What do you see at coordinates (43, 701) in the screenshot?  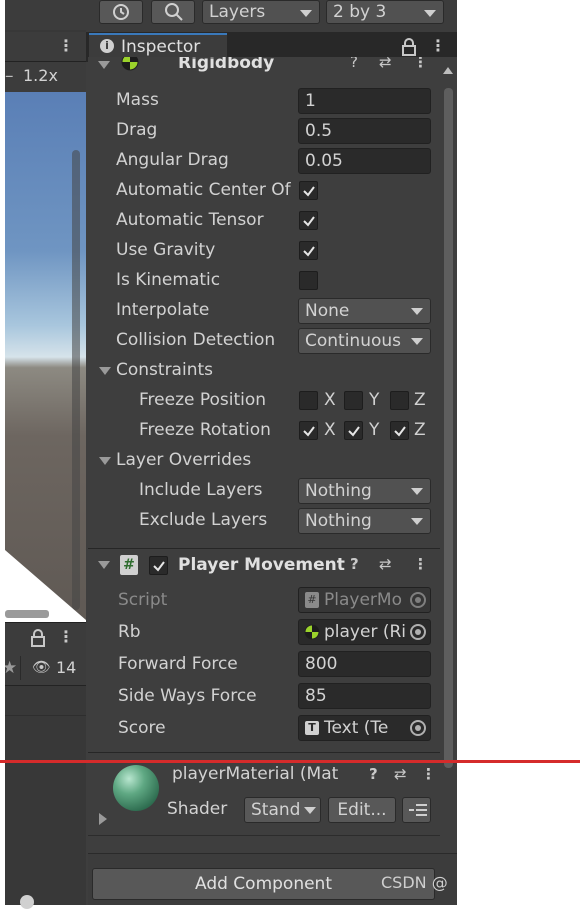 I see `hierarchy-row` at bounding box center [43, 701].